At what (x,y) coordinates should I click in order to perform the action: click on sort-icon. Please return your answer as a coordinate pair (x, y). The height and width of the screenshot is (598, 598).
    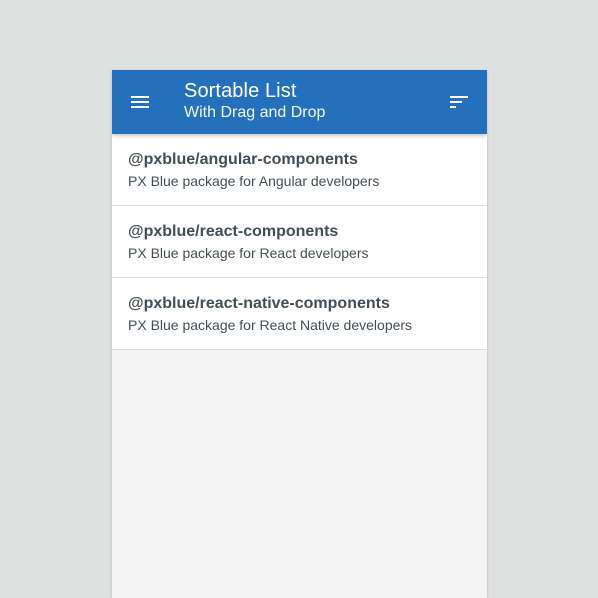
    Looking at the image, I should click on (459, 102).